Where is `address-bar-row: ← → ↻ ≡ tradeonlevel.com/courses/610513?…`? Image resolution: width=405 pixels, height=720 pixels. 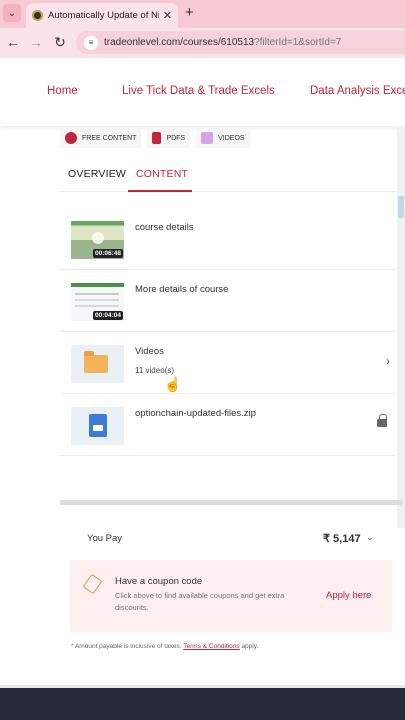
address-bar-row: ← → ↻ ≡ tradeonlevel.com/courses/610513?… is located at coordinates (202, 43).